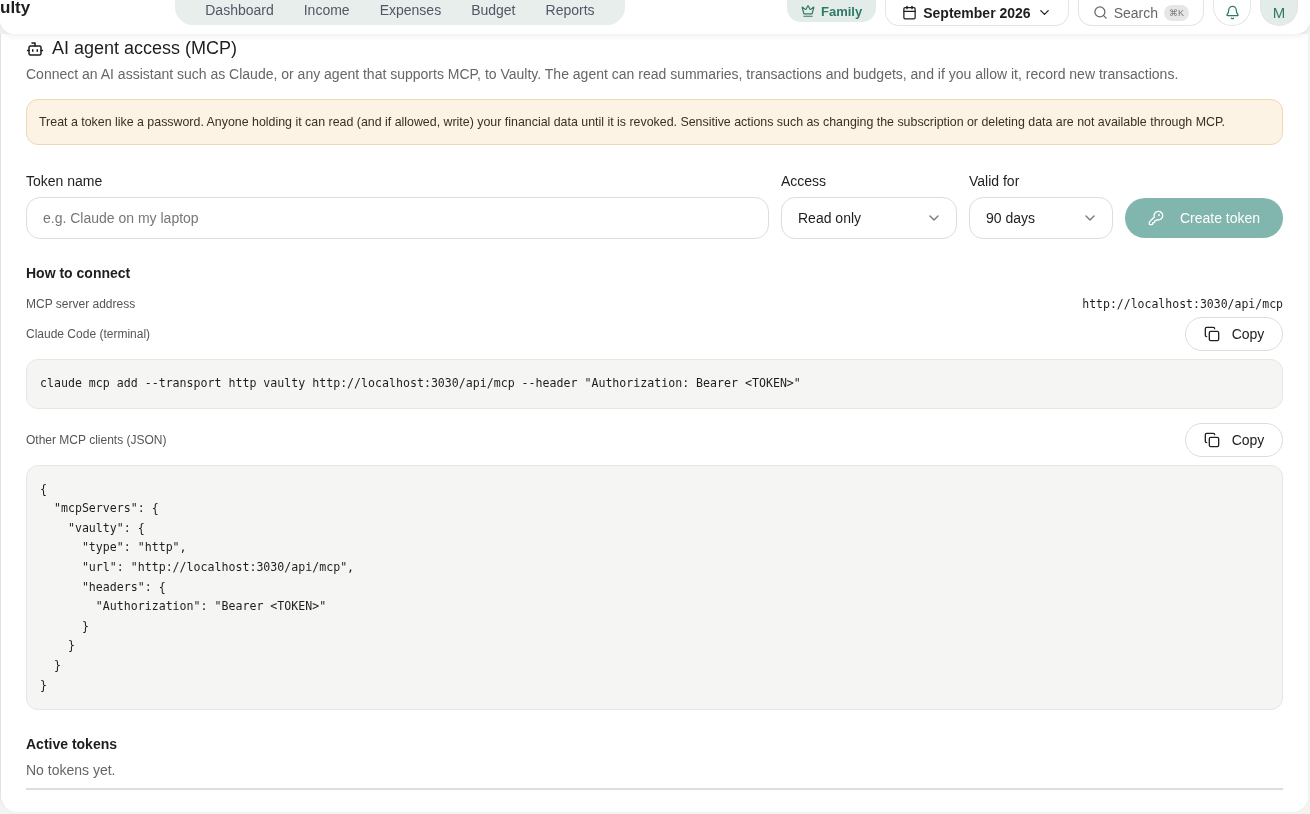  What do you see at coordinates (1041, 218) in the screenshot?
I see `validity-select: 90 days` at bounding box center [1041, 218].